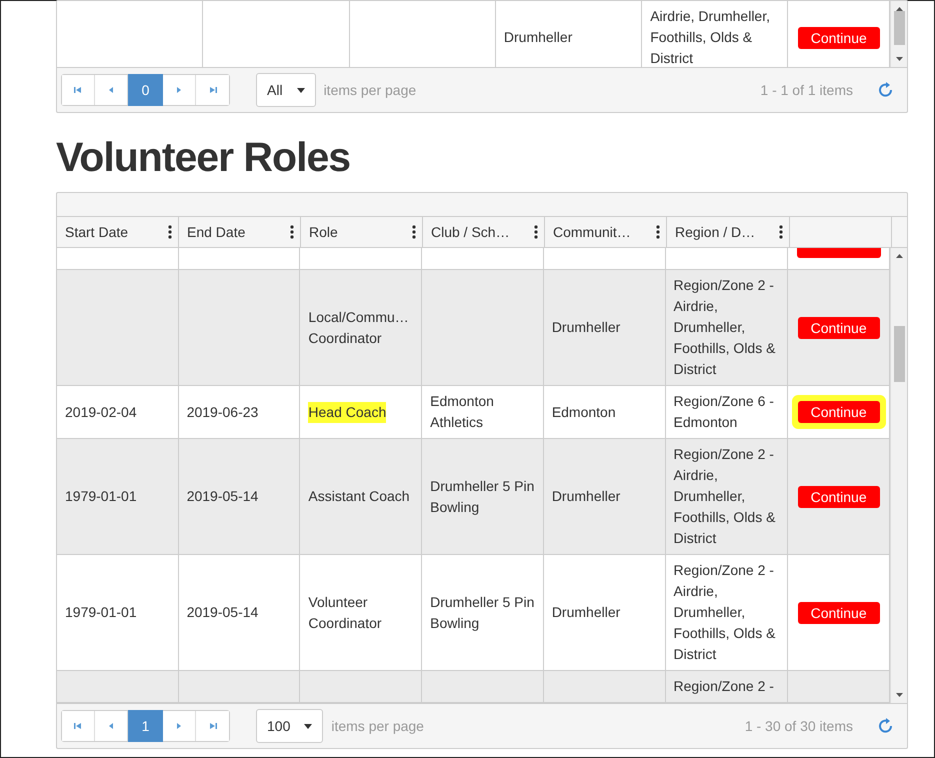  Describe the element at coordinates (899, 256) in the screenshot. I see `scroll-up-icon` at that location.